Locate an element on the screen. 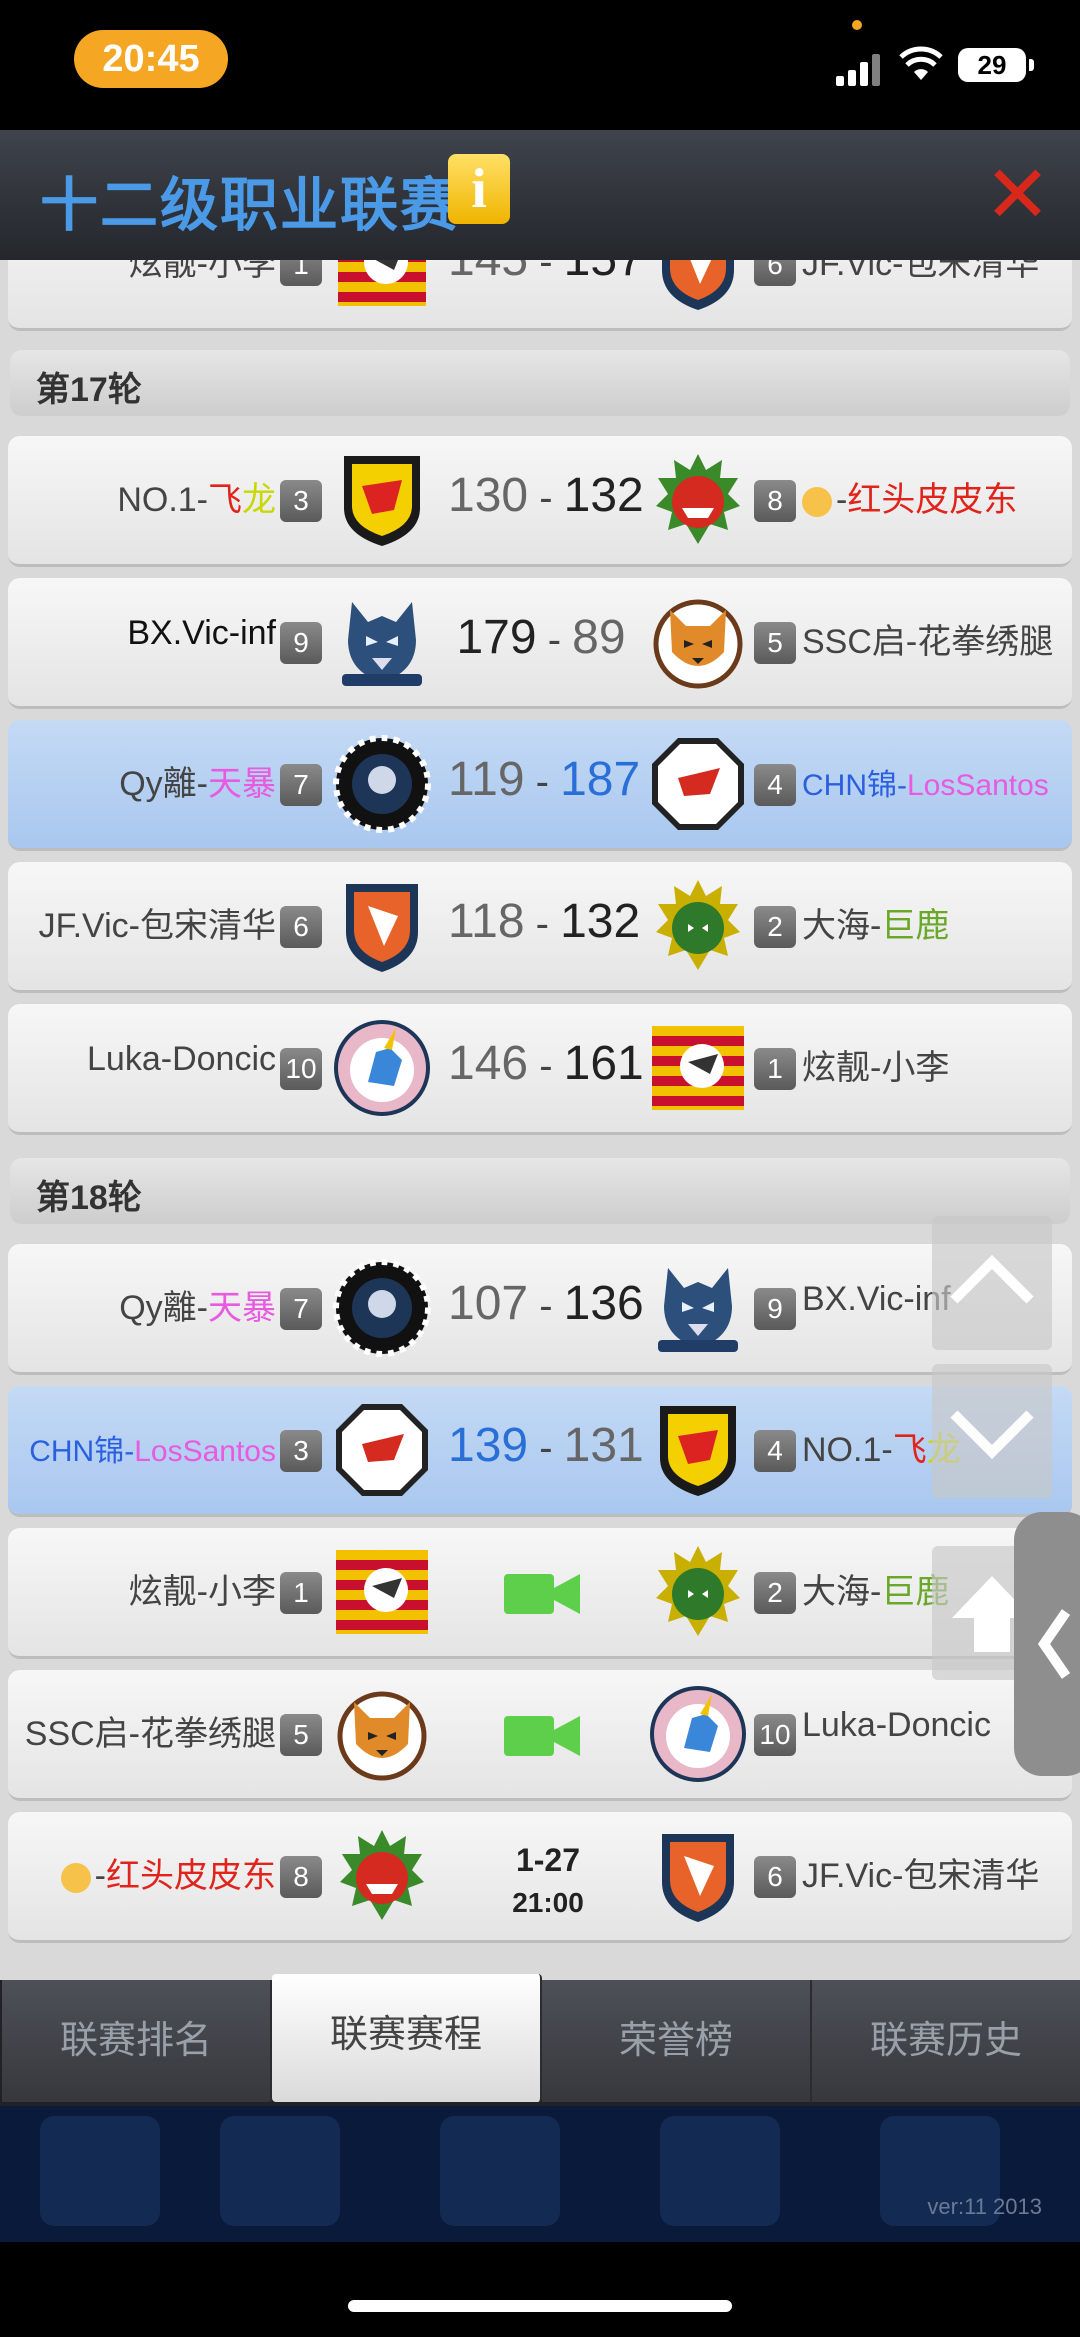 This screenshot has height=2337, width=1080. match-row: NO.1-飞龙 3 130 - 132 8 -红头皮皮东 is located at coordinates (540, 501).